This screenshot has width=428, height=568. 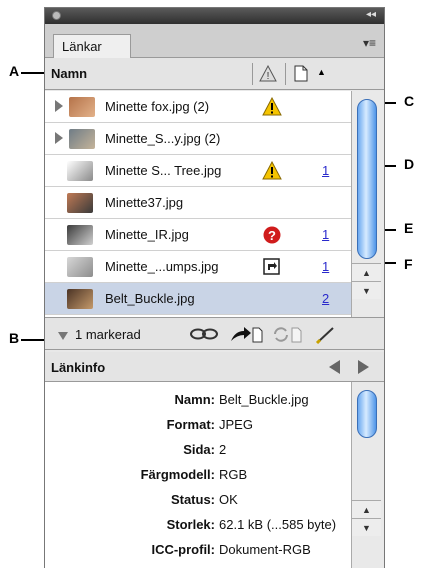 I want to click on page-column-icon, so click(x=301, y=73).